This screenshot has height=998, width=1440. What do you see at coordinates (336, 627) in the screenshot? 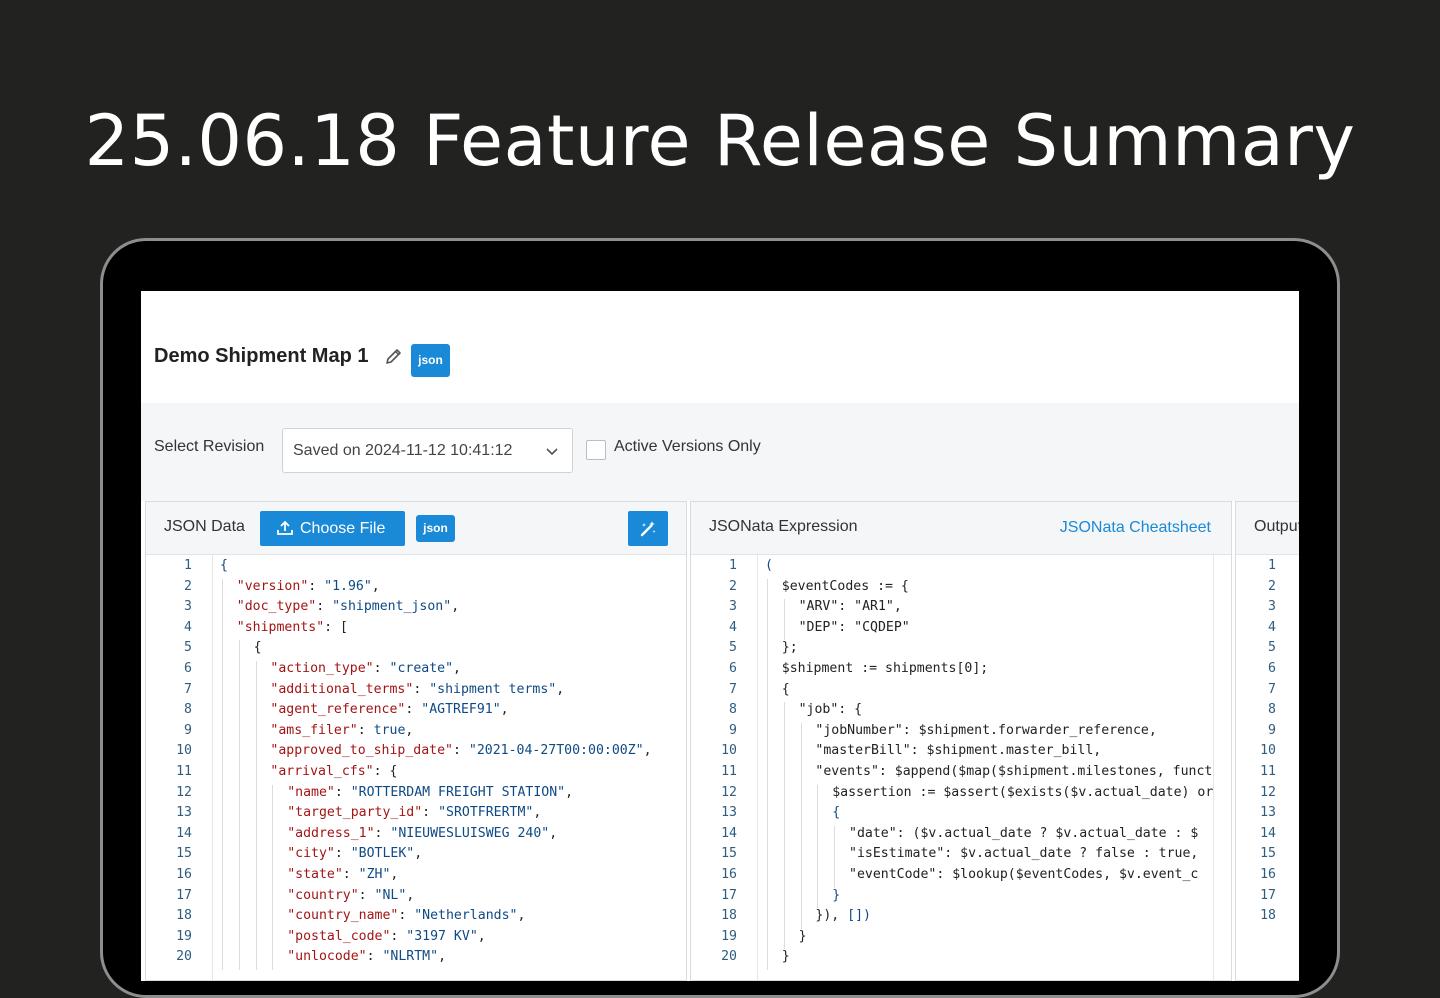
I see `code-token: : [` at bounding box center [336, 627].